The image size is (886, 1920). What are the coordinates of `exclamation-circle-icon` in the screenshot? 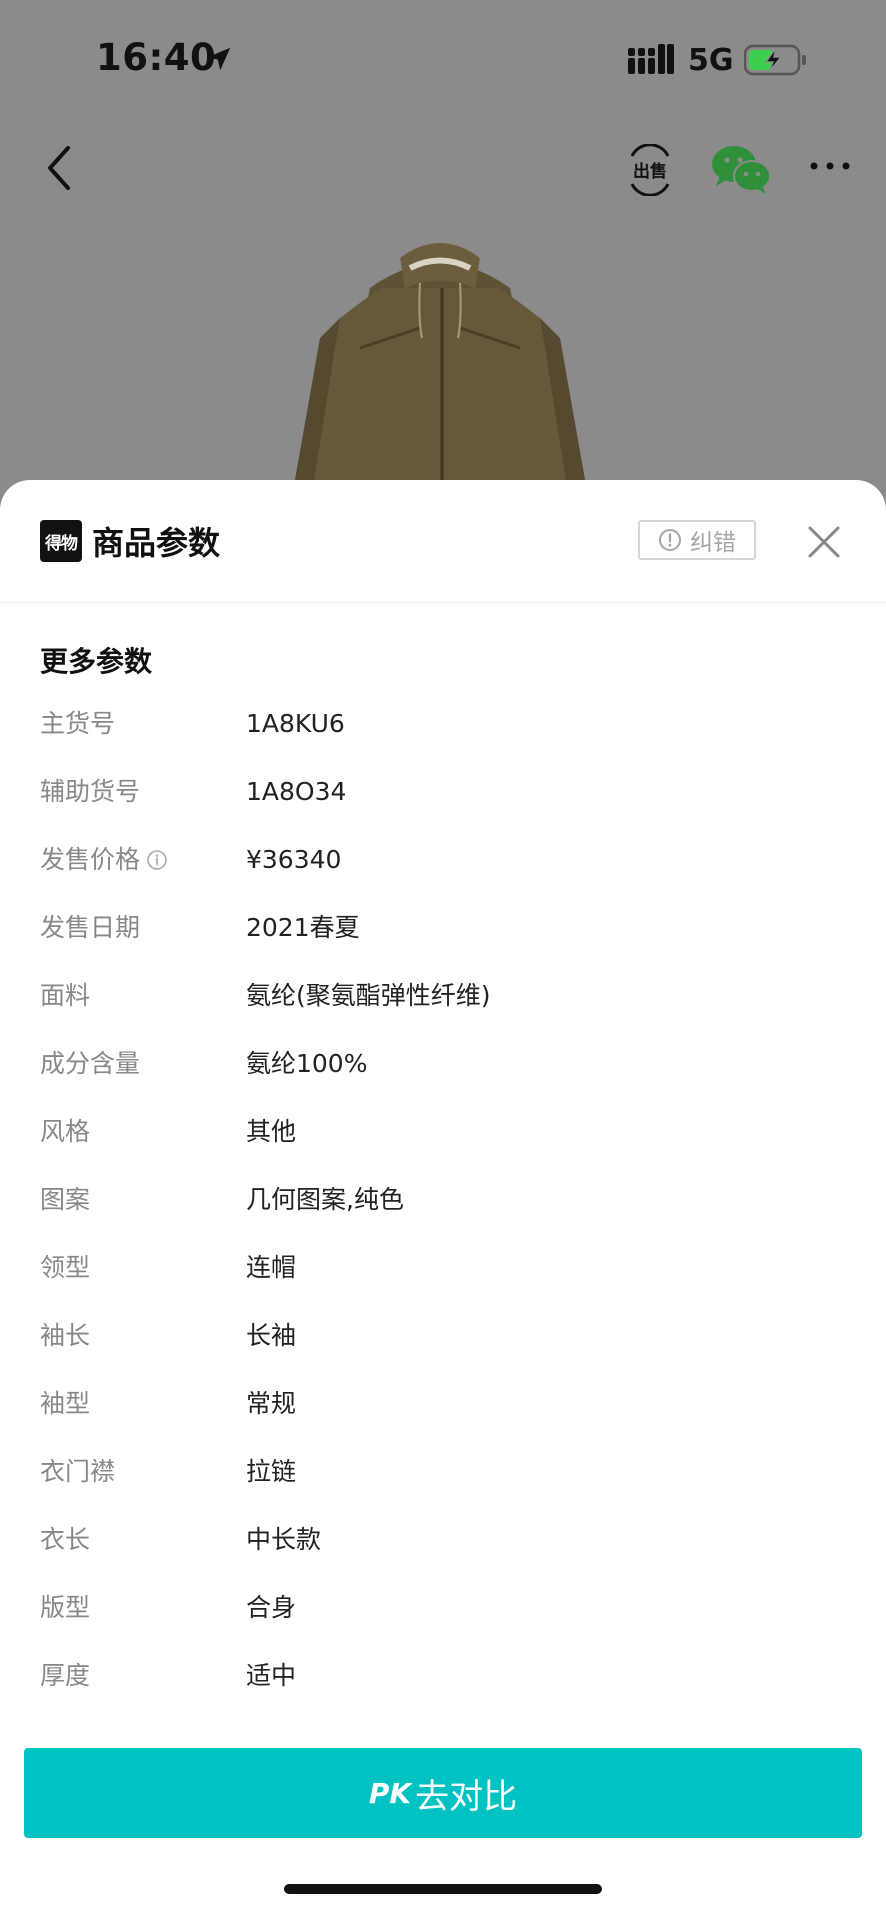 It's located at (670, 540).